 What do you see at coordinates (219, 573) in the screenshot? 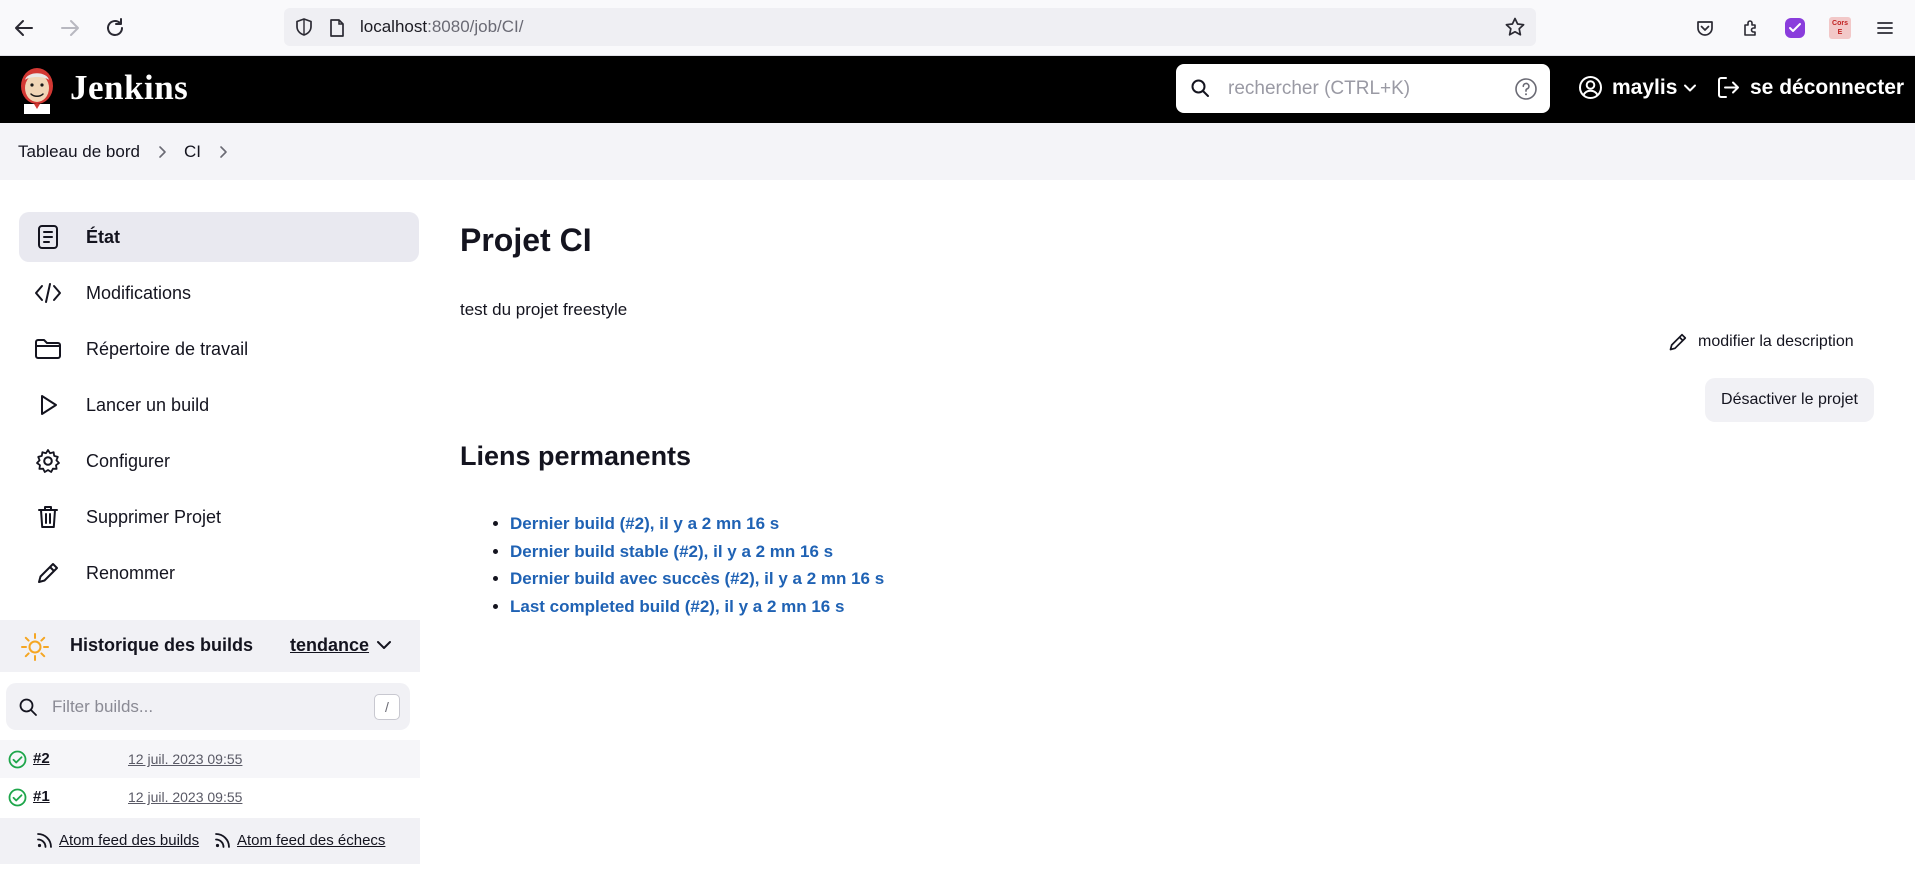
I see `task-rename: Renommer` at bounding box center [219, 573].